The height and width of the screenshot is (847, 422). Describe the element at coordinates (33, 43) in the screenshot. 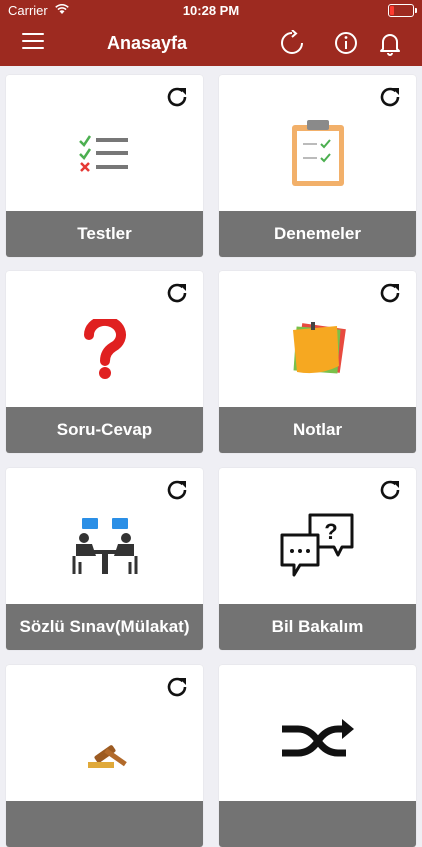

I see `hamburger-menu-icon` at that location.